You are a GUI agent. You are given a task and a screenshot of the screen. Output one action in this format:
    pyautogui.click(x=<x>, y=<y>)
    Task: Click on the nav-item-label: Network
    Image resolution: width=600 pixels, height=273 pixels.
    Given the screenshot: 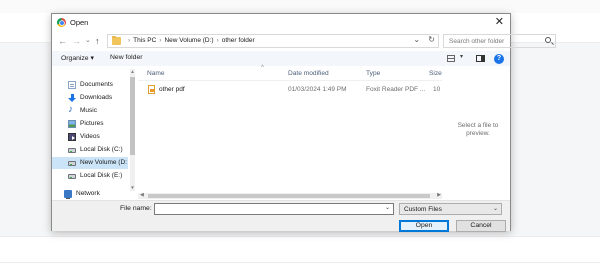 What is the action you would take?
    pyautogui.click(x=88, y=193)
    